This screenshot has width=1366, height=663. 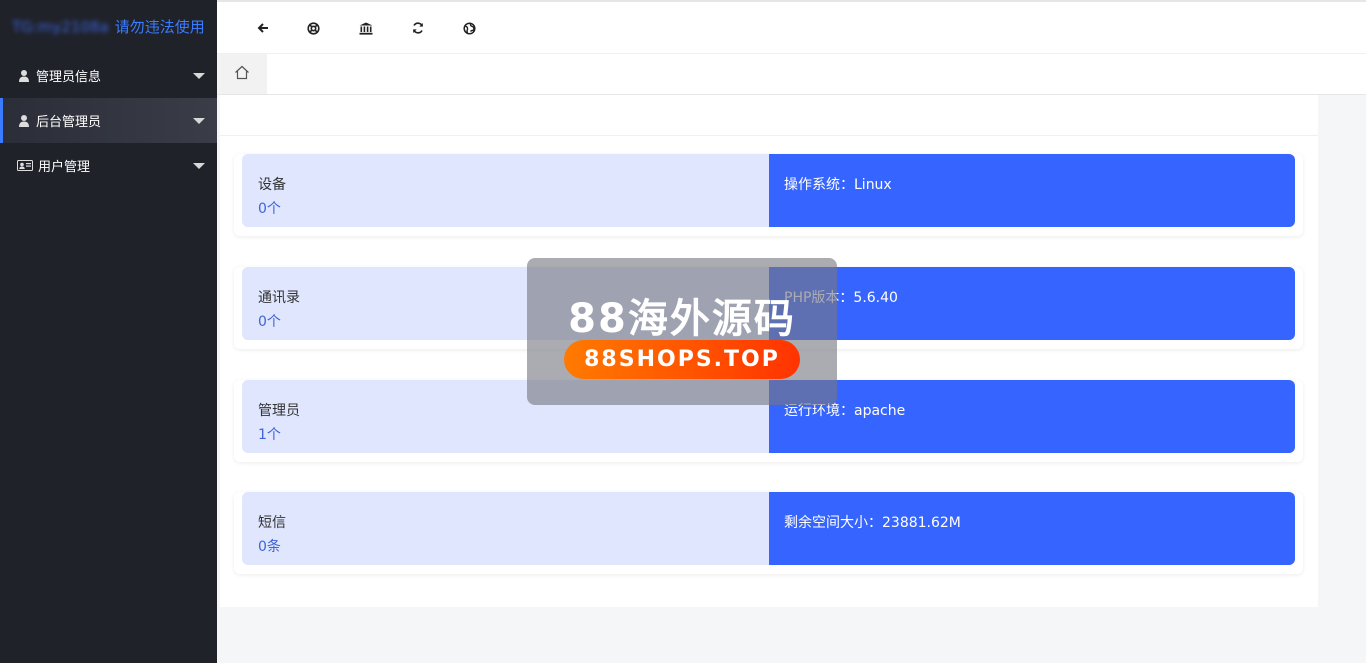 What do you see at coordinates (69, 77) in the screenshot?
I see `sidebar-item-label: 管理员信息` at bounding box center [69, 77].